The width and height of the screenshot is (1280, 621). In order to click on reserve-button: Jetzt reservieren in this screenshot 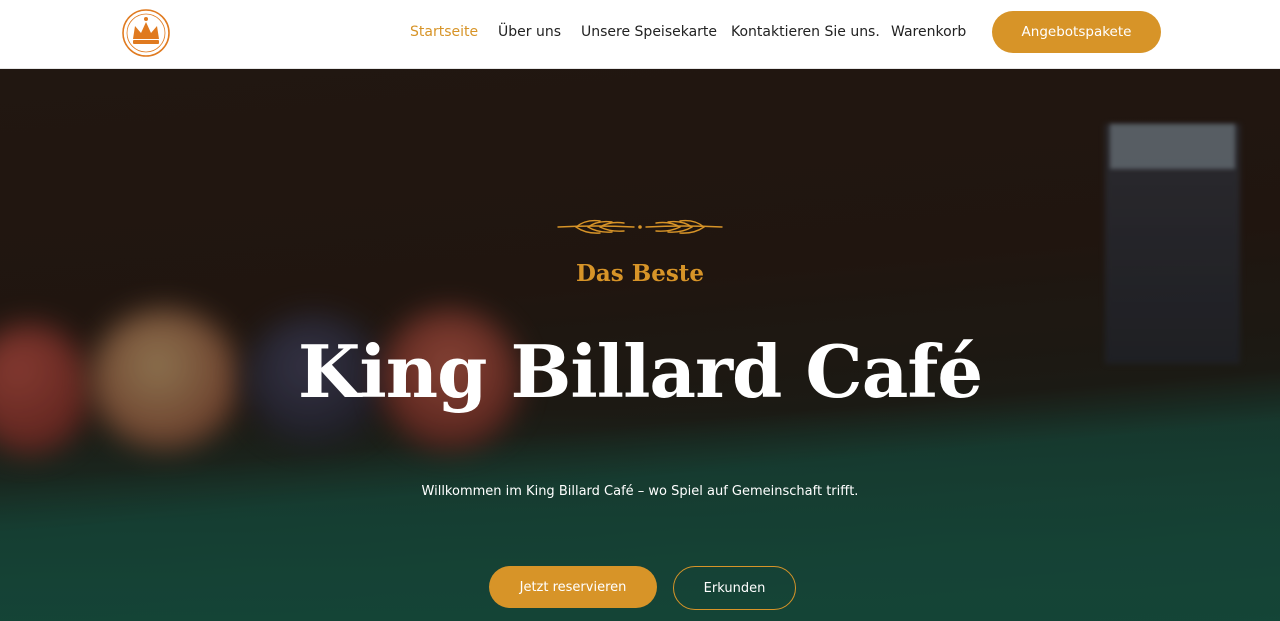, I will do `click(573, 587)`.